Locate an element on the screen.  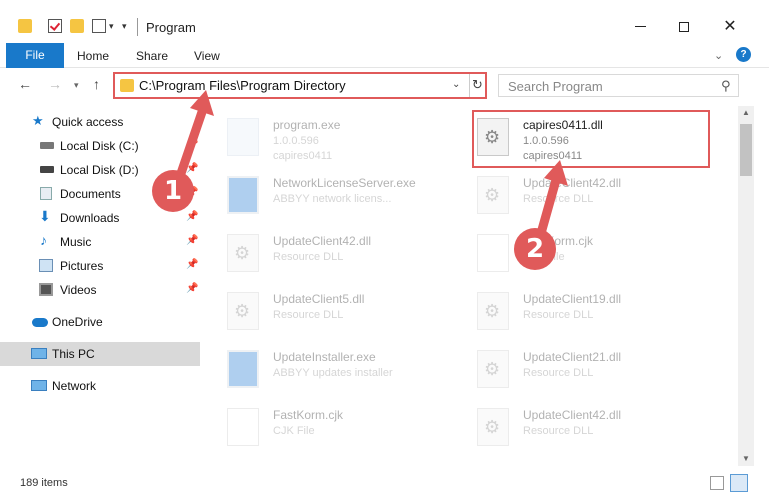
tab-home: Home is located at coordinates (93, 56).